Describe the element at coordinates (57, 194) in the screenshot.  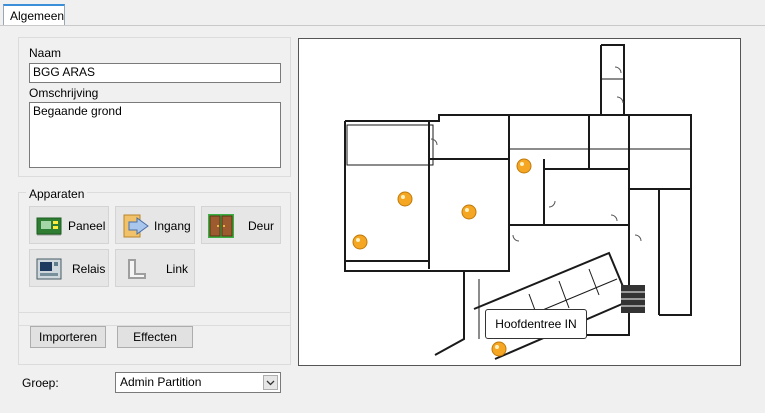
I see `apparaten-label: Apparaten` at that location.